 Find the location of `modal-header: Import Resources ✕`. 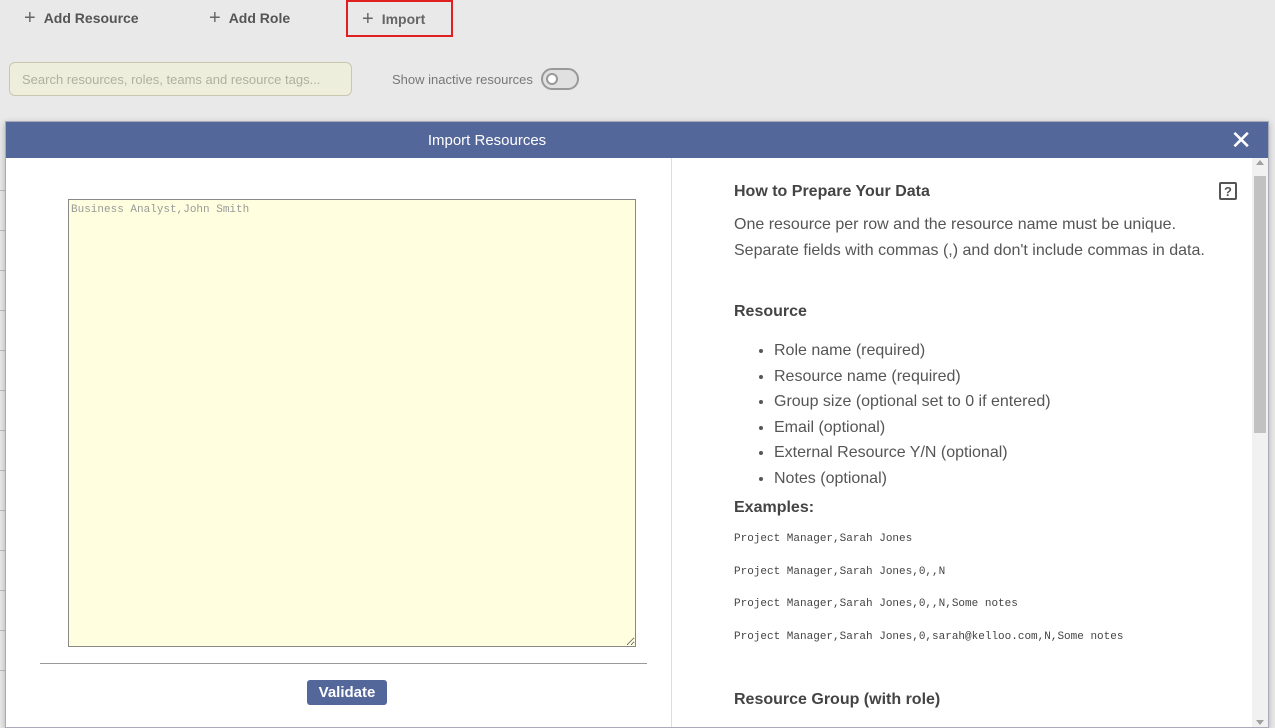

modal-header: Import Resources ✕ is located at coordinates (637, 140).